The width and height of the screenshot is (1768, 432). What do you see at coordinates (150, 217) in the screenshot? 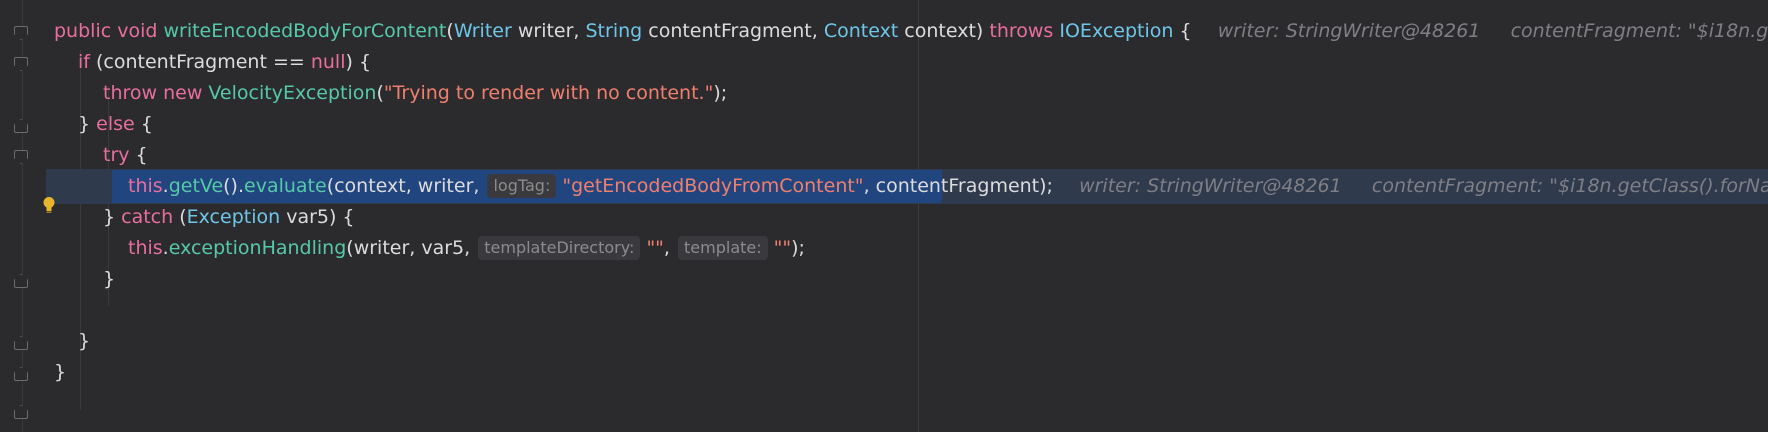
I see `code-token: catch` at bounding box center [150, 217].